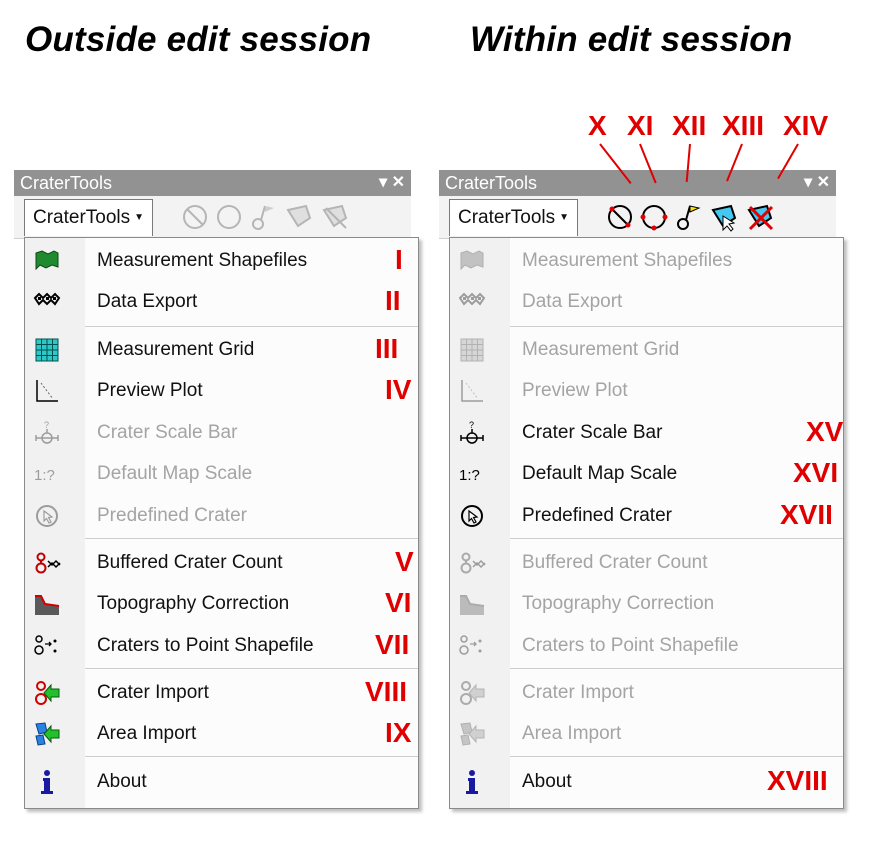  Describe the element at coordinates (631, 39) in the screenshot. I see `heading-within-edit: Within edit session` at that location.